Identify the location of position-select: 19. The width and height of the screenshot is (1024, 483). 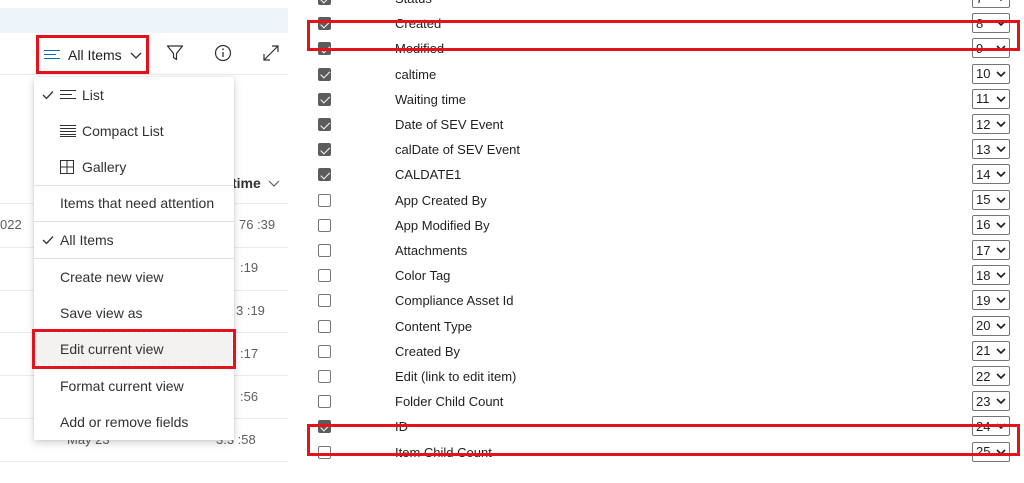
(991, 300).